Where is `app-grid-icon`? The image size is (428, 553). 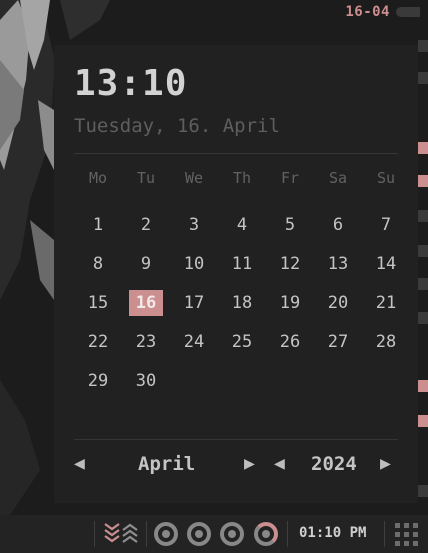 app-grid-icon is located at coordinates (407, 535).